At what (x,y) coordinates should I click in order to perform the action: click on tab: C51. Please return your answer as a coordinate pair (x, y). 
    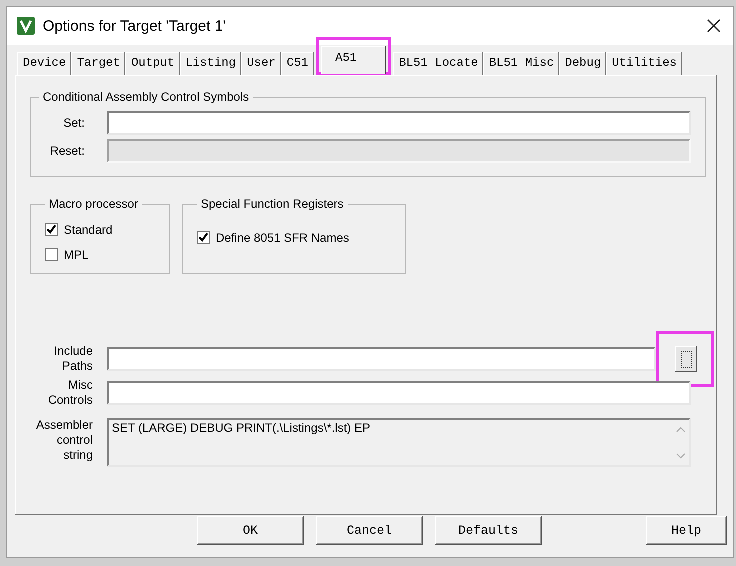
    Looking at the image, I should click on (297, 63).